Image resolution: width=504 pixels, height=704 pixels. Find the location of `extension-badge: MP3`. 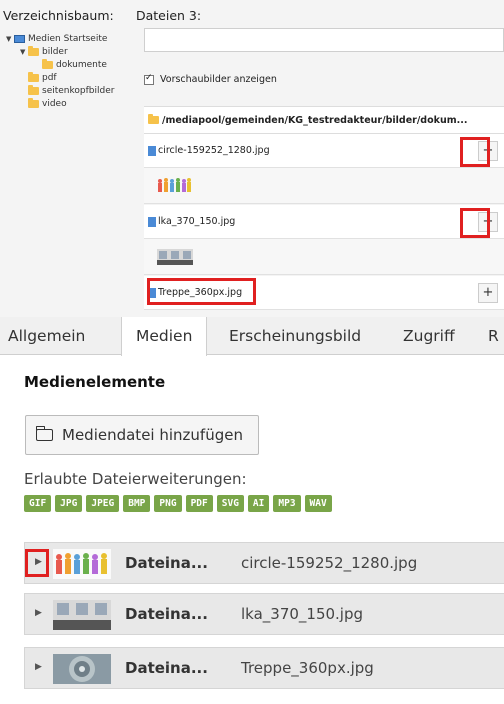

extension-badge: MP3 is located at coordinates (287, 503).